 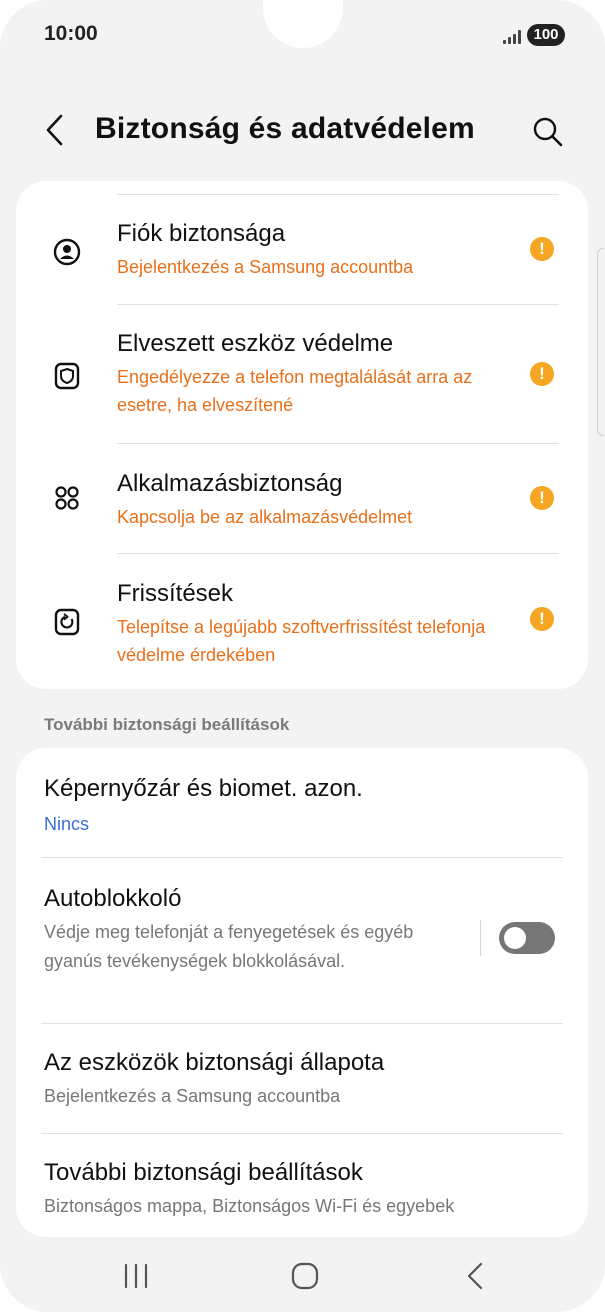 I want to click on item-title: Alkalmazásbiztonság, so click(x=230, y=483).